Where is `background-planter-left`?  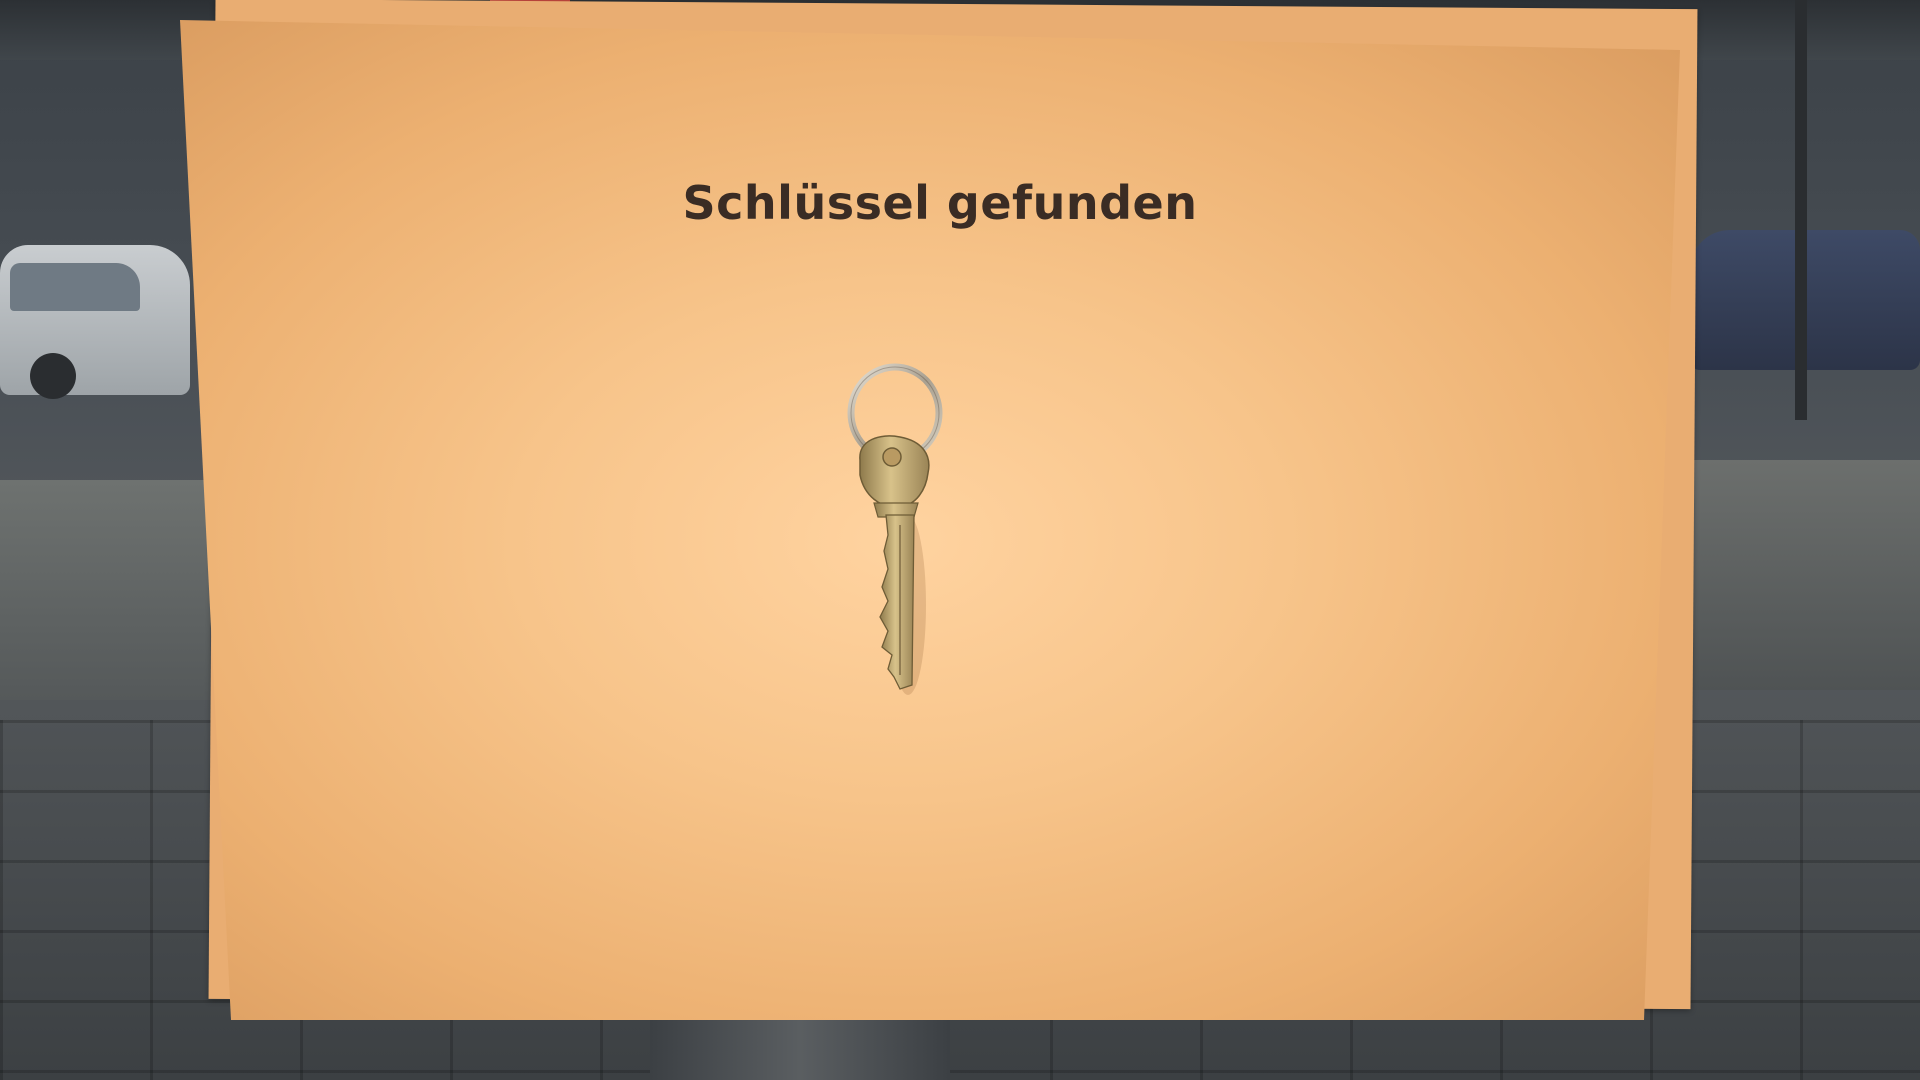 background-planter-left is located at coordinates (105, 590).